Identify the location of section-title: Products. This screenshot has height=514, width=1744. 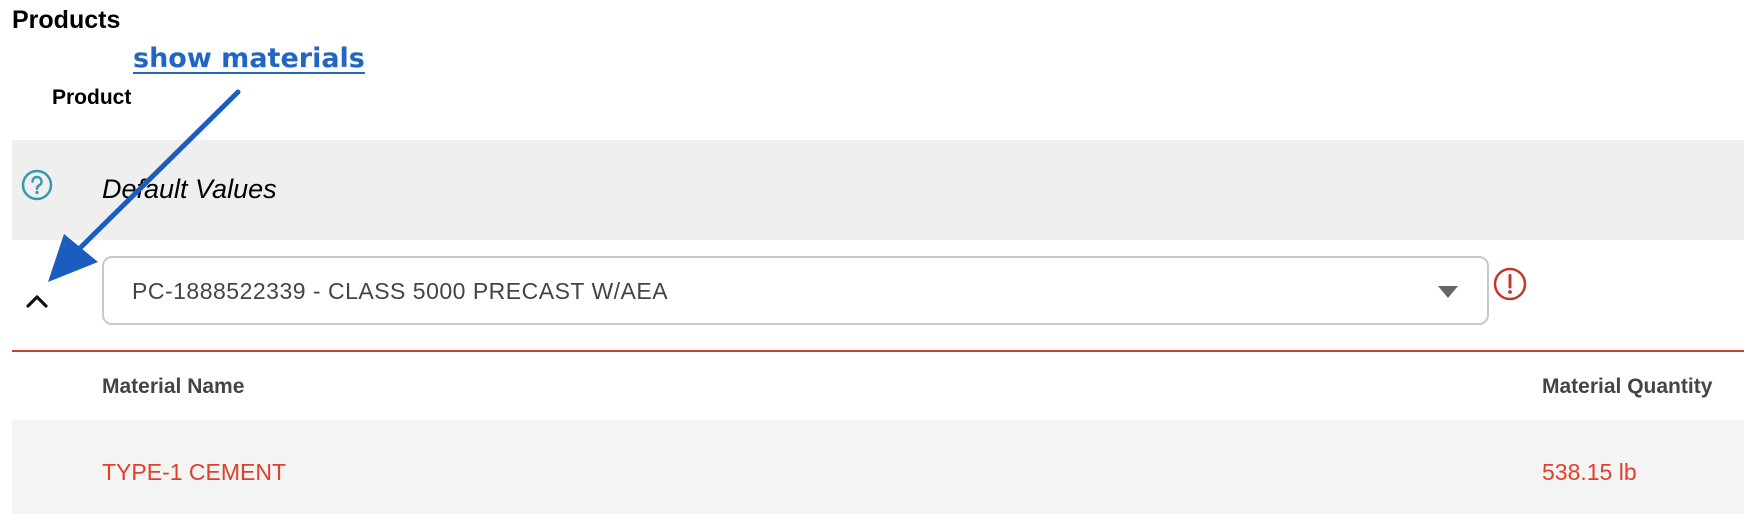
(66, 20).